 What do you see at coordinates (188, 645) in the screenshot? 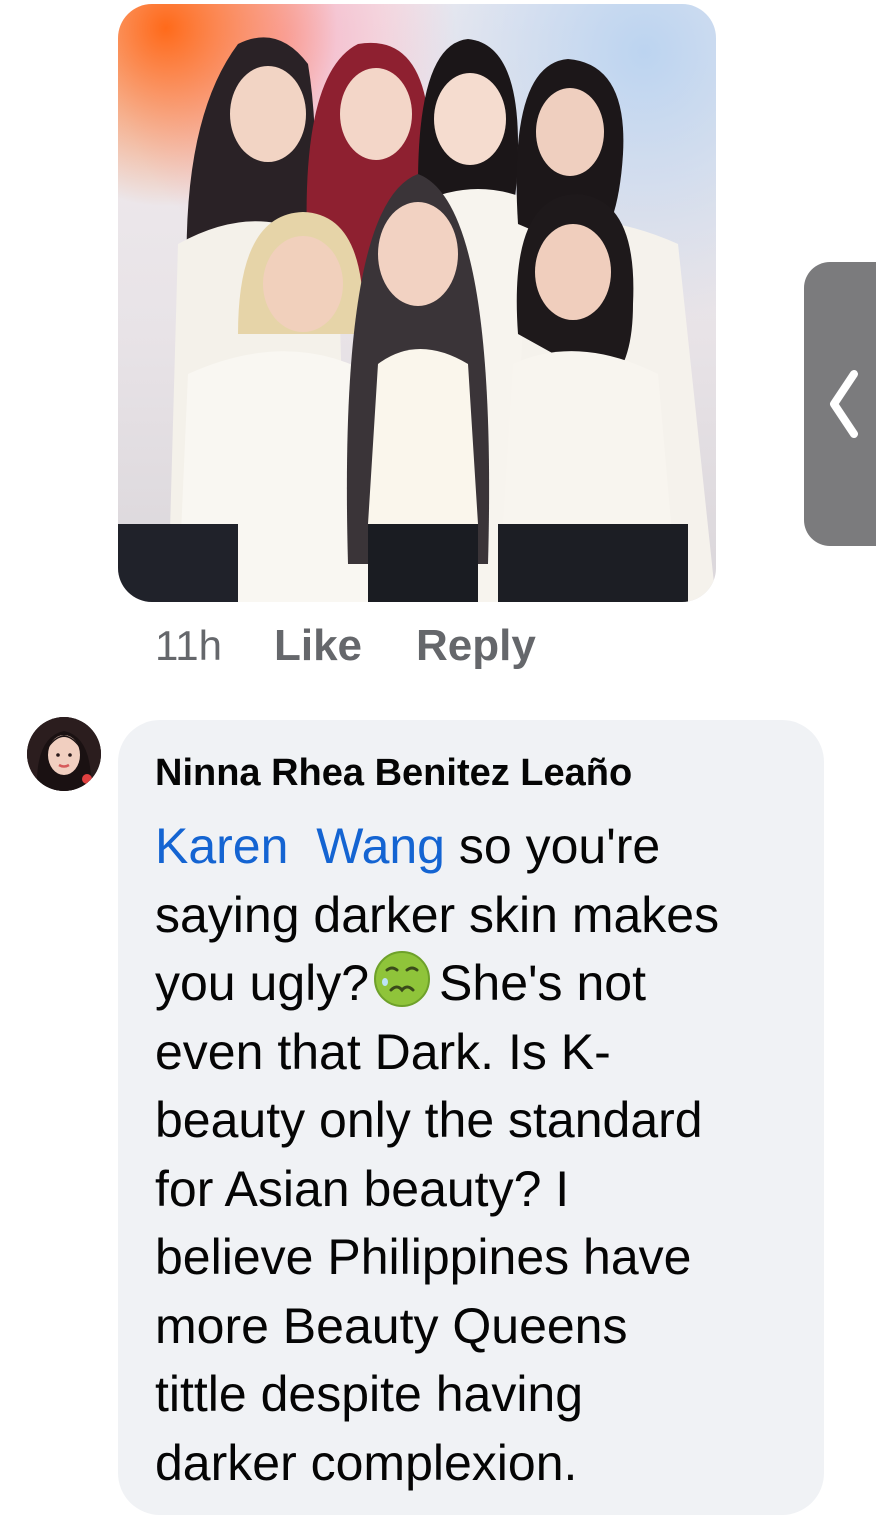
I see `timestamp: 11h` at bounding box center [188, 645].